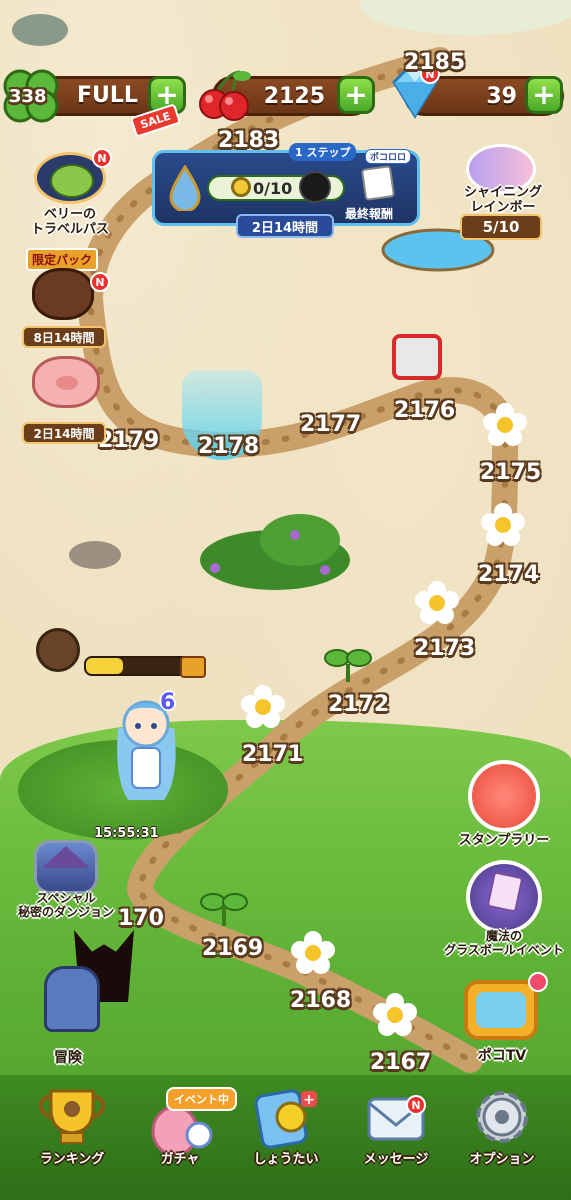 The width and height of the screenshot is (571, 1200). Describe the element at coordinates (417, 357) in the screenshot. I see `boss-portrait-icon` at that location.